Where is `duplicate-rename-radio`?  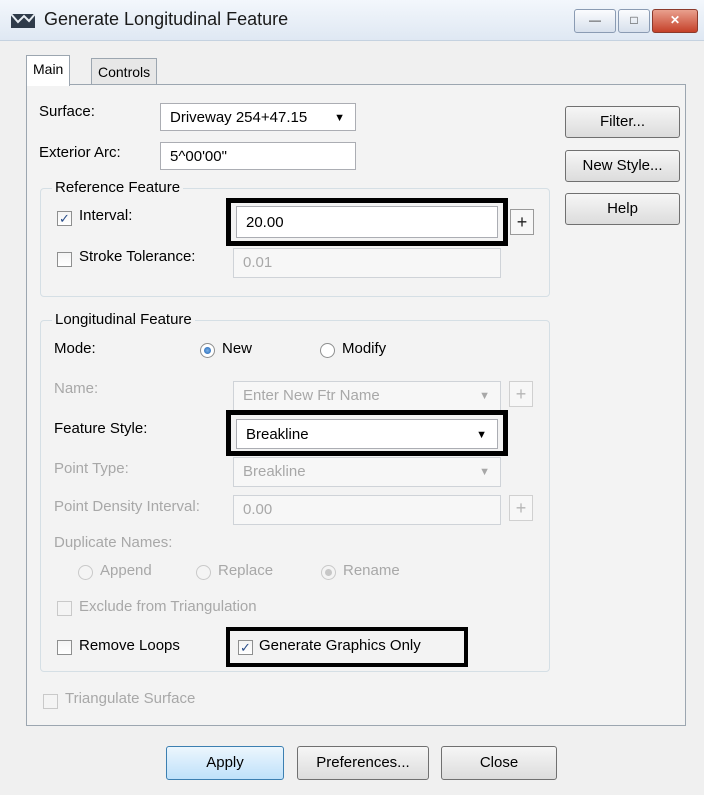
duplicate-rename-radio is located at coordinates (328, 572).